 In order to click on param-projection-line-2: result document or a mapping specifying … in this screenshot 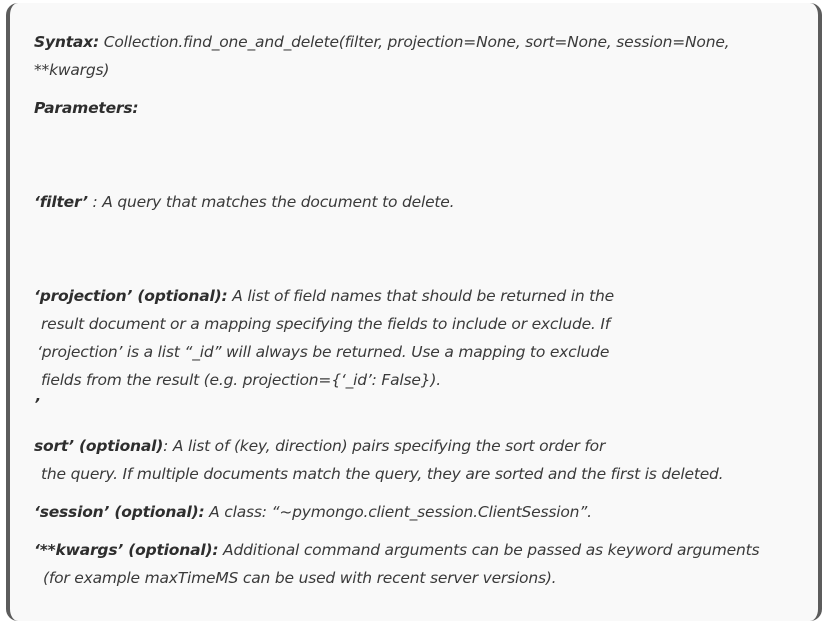, I will do `click(326, 324)`.